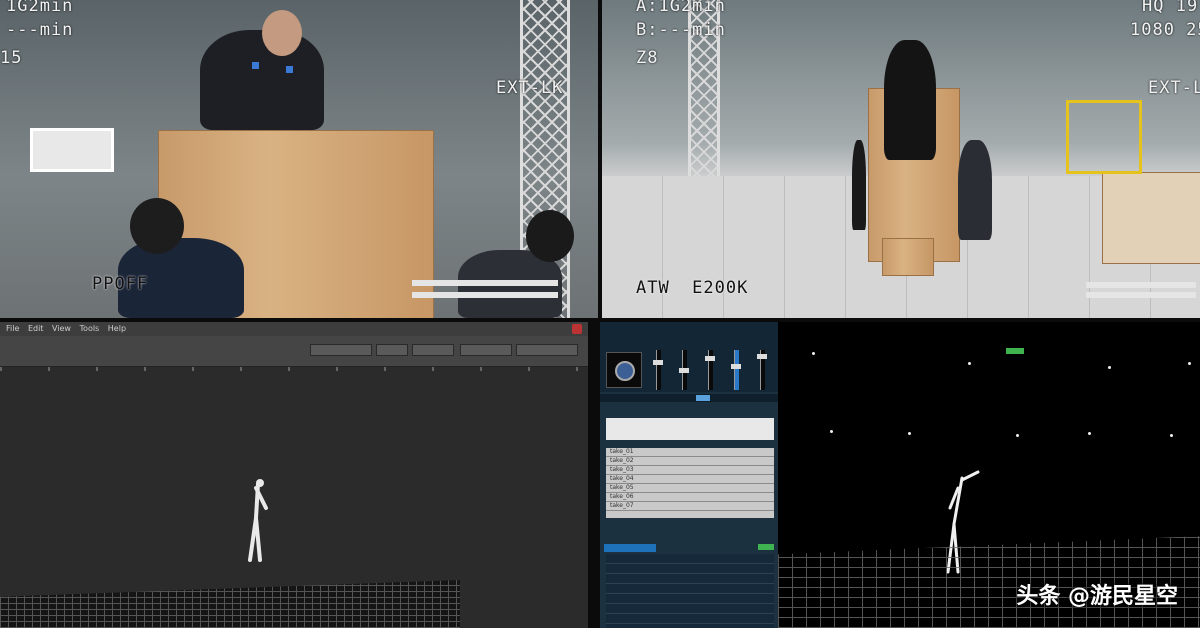 The height and width of the screenshot is (628, 1200). I want to click on yellow-rig, so click(1104, 137).